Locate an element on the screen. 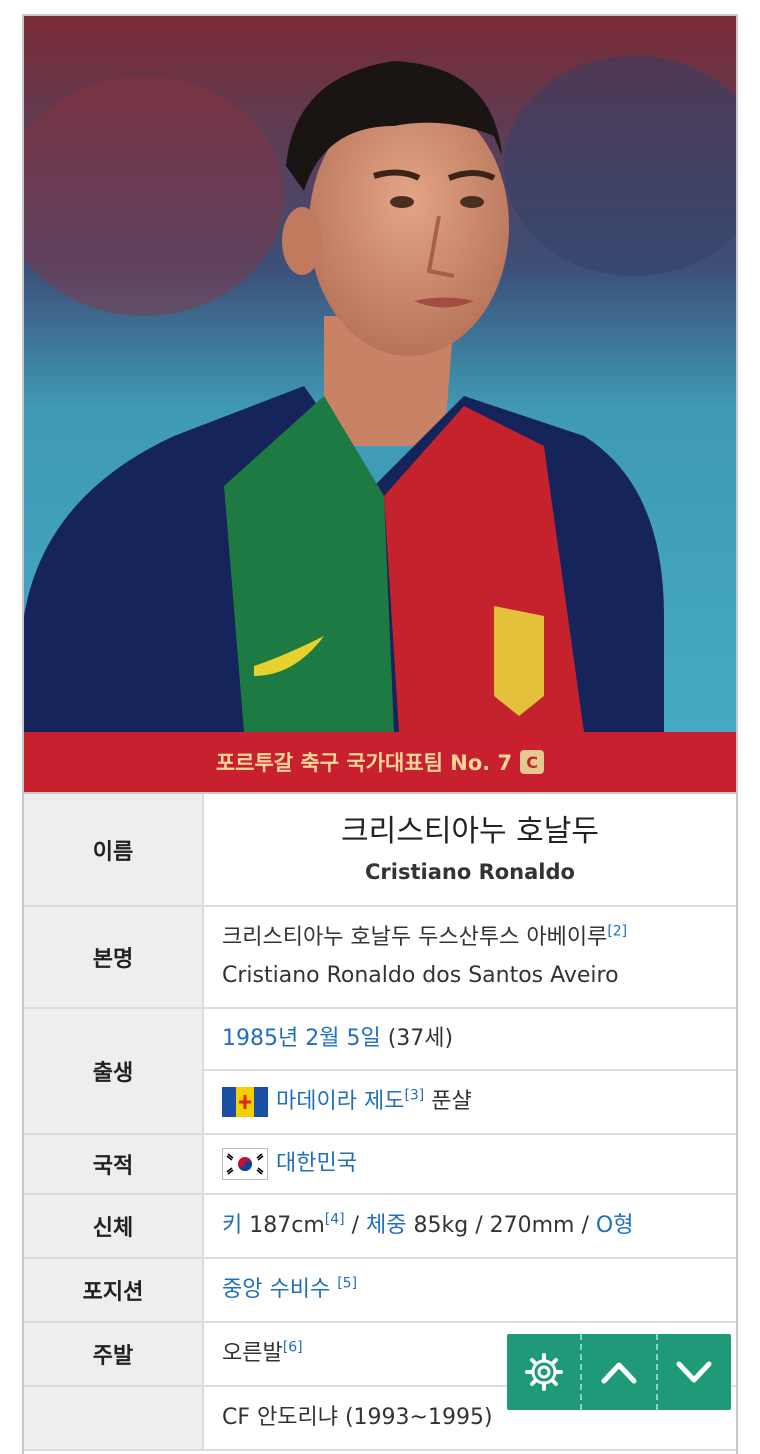  height-link: 키 is located at coordinates (232, 1225).